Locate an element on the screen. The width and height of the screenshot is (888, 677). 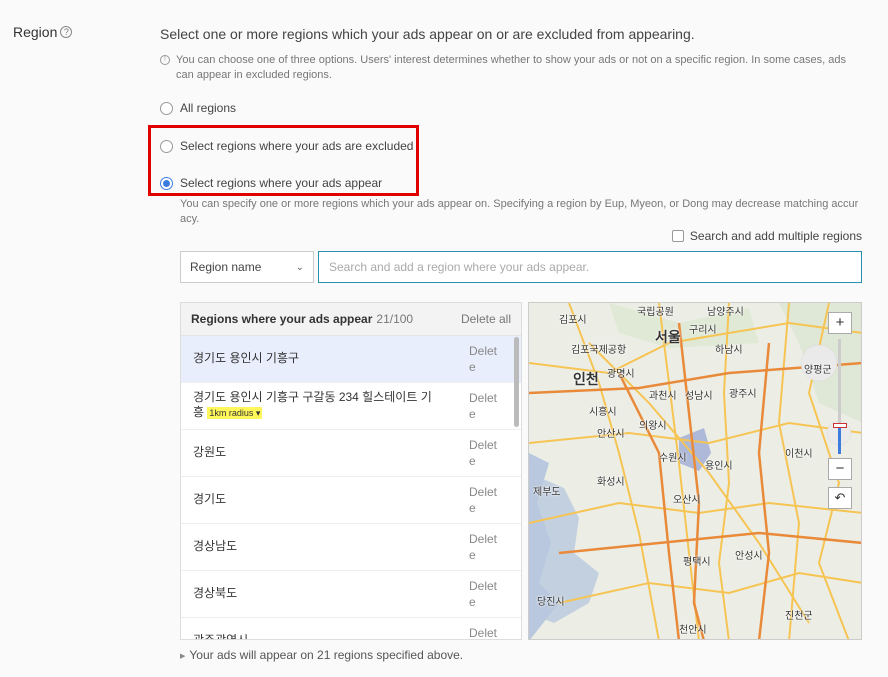
zoom-level-fill is located at coordinates (839, 440).